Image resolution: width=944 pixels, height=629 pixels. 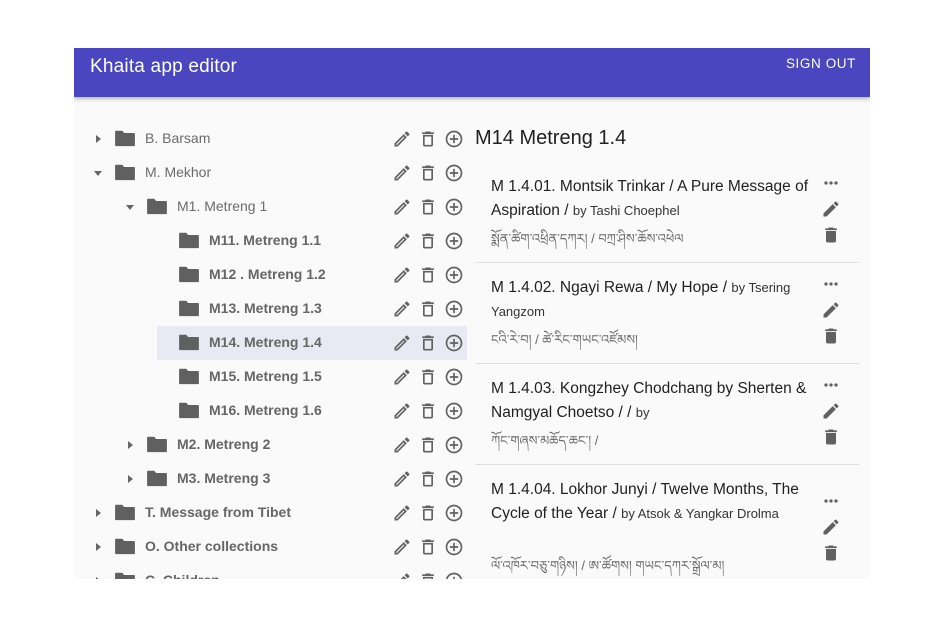 What do you see at coordinates (270, 571) in the screenshot?
I see `tree-item: C. Children` at bounding box center [270, 571].